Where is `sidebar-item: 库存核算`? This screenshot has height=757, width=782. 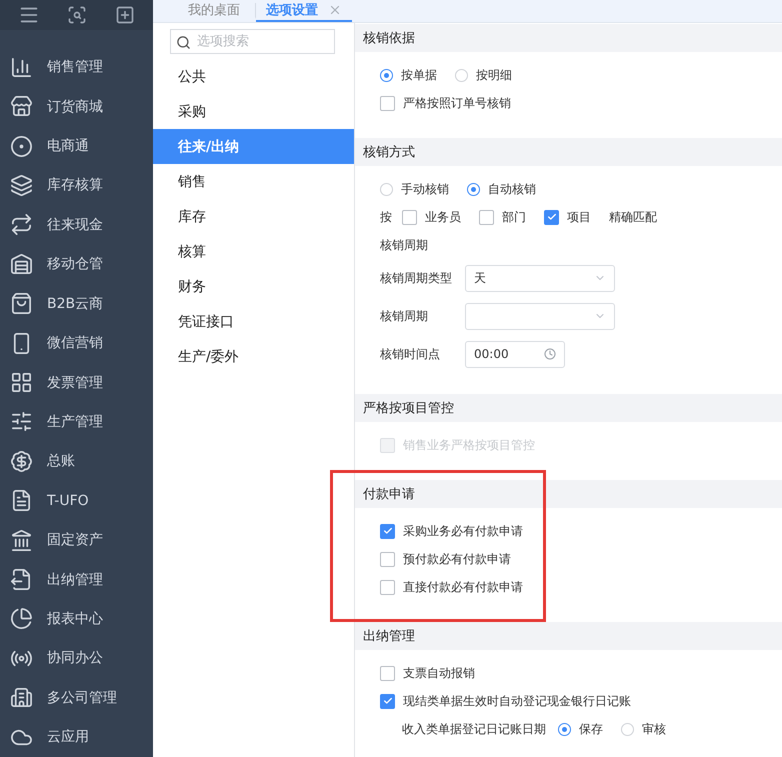 sidebar-item: 库存核算 is located at coordinates (76, 186).